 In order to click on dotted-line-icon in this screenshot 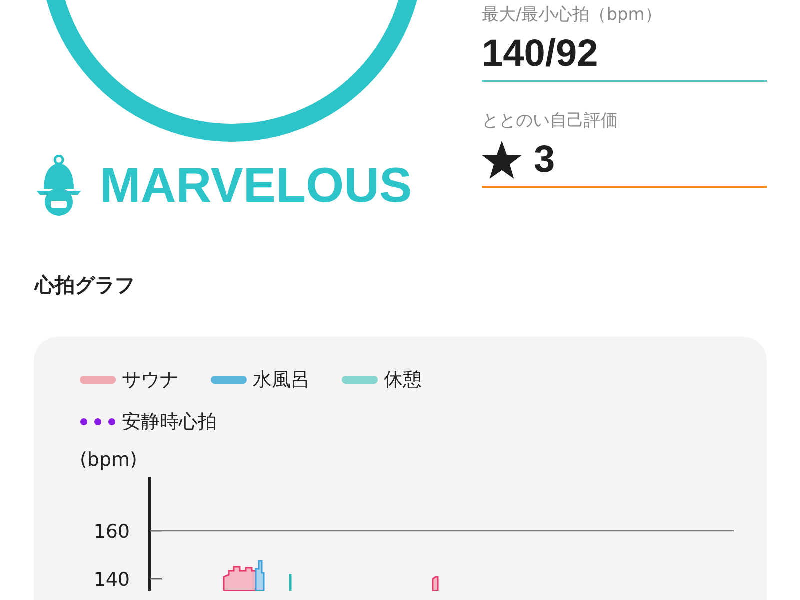, I will do `click(98, 422)`.